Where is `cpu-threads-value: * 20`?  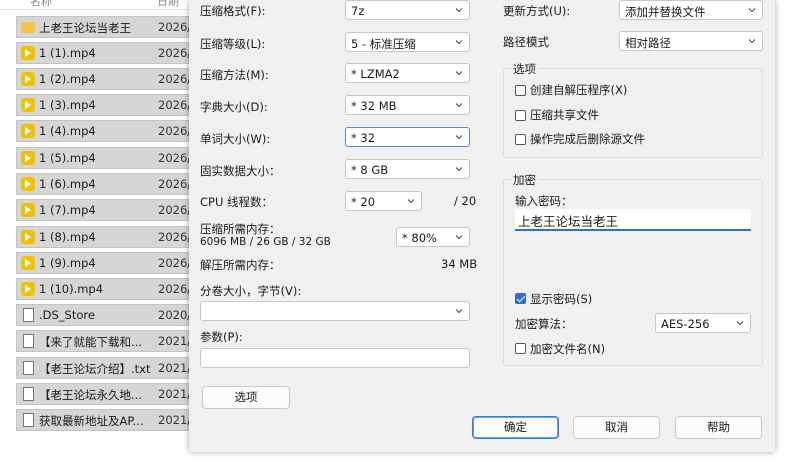 cpu-threads-value: * 20 is located at coordinates (363, 202).